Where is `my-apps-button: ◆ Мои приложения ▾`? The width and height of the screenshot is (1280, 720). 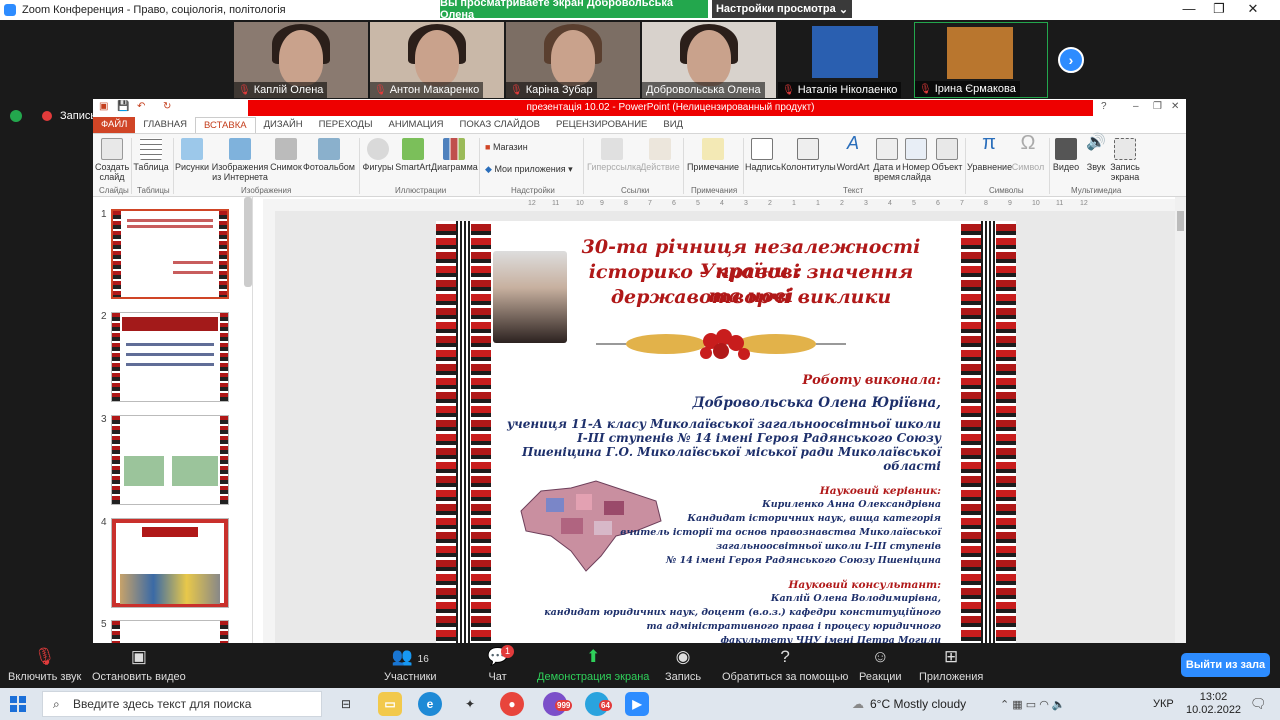
my-apps-button: ◆ Мои приложения ▾ is located at coordinates (529, 169).